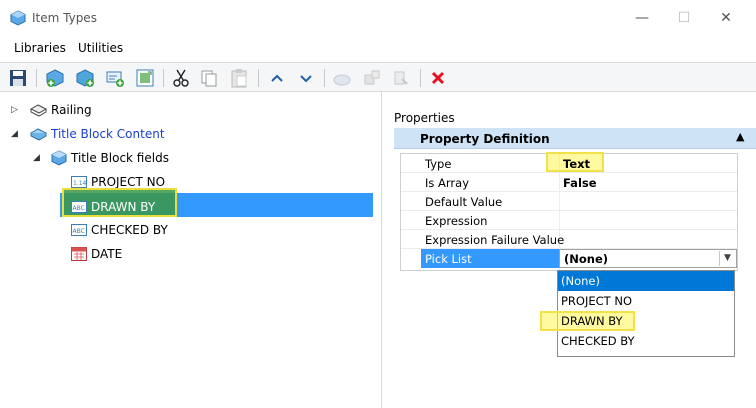 The width and height of the screenshot is (756, 408). Describe the element at coordinates (438, 78) in the screenshot. I see `delete-icon` at that location.